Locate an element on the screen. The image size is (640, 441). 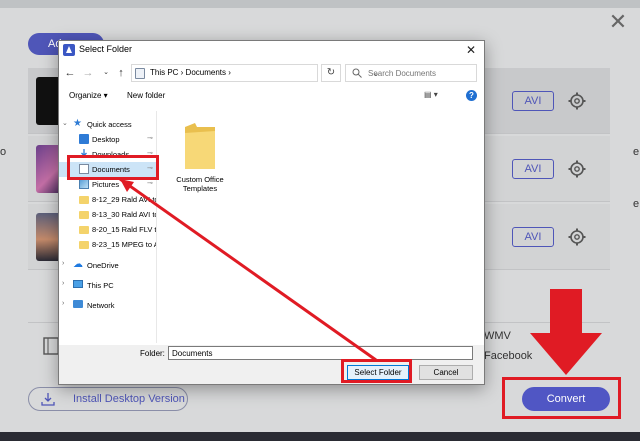
tree-item-label: This PC is located at coordinates (100, 285).